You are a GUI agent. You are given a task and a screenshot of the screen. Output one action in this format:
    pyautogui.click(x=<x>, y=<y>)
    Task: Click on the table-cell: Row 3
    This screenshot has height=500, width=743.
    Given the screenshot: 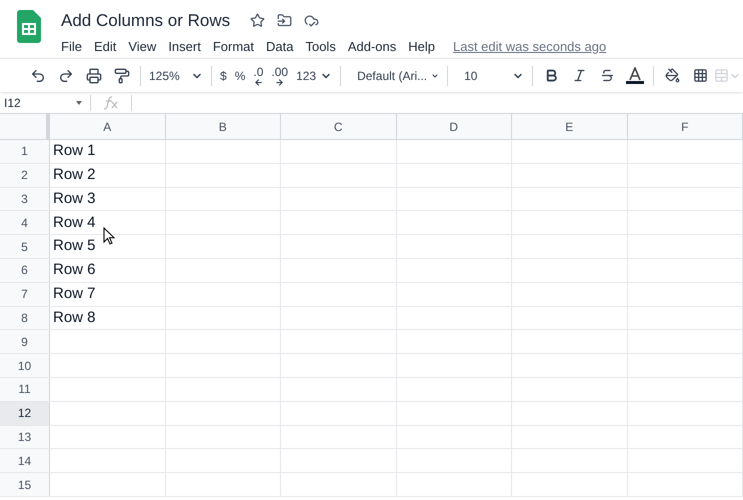 What is the action you would take?
    pyautogui.click(x=108, y=199)
    